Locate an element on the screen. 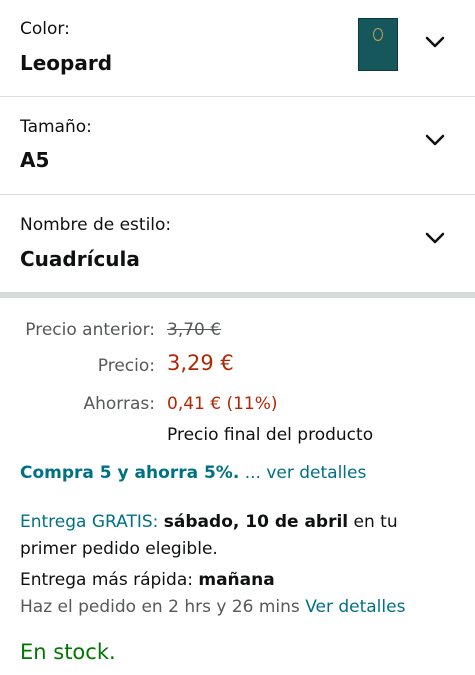 This screenshot has height=675, width=475. size-label: Tamaño: is located at coordinates (56, 127).